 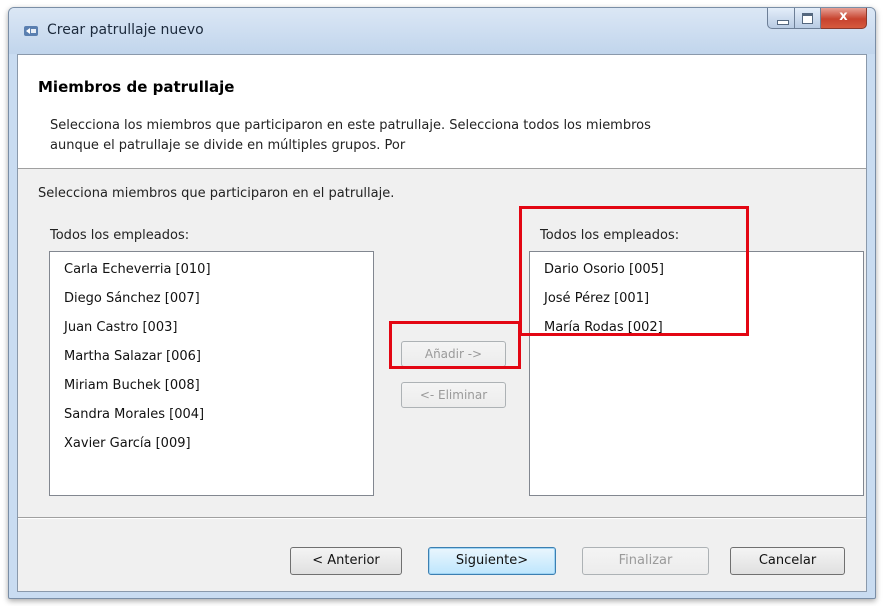 I want to click on list-item: José Pérez [001], so click(x=596, y=298).